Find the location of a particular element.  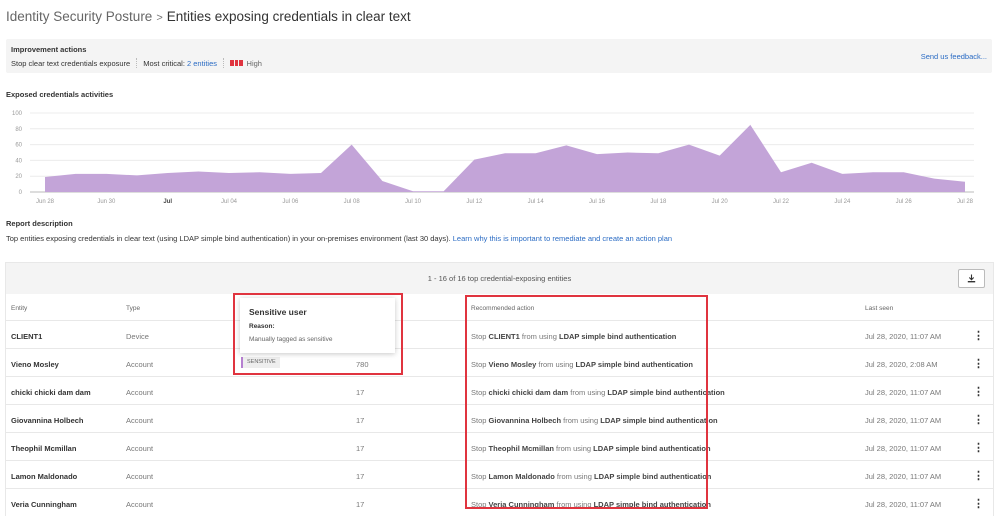

action-entity: CLIENT1 is located at coordinates (504, 336).